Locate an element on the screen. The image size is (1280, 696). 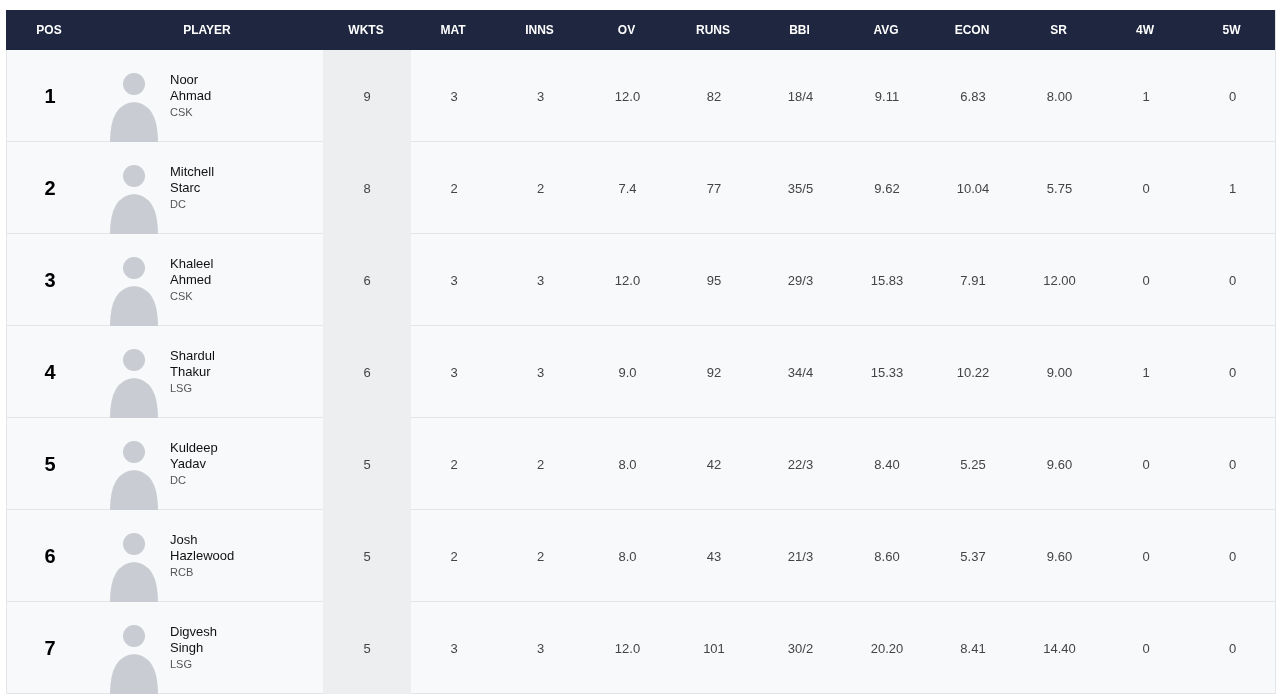
column-header: SR is located at coordinates (1058, 30).